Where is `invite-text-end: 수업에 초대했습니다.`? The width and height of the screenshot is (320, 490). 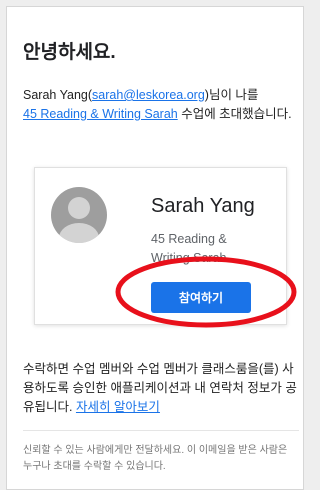
invite-text-end: 수업에 초대했습니다. is located at coordinates (234, 114).